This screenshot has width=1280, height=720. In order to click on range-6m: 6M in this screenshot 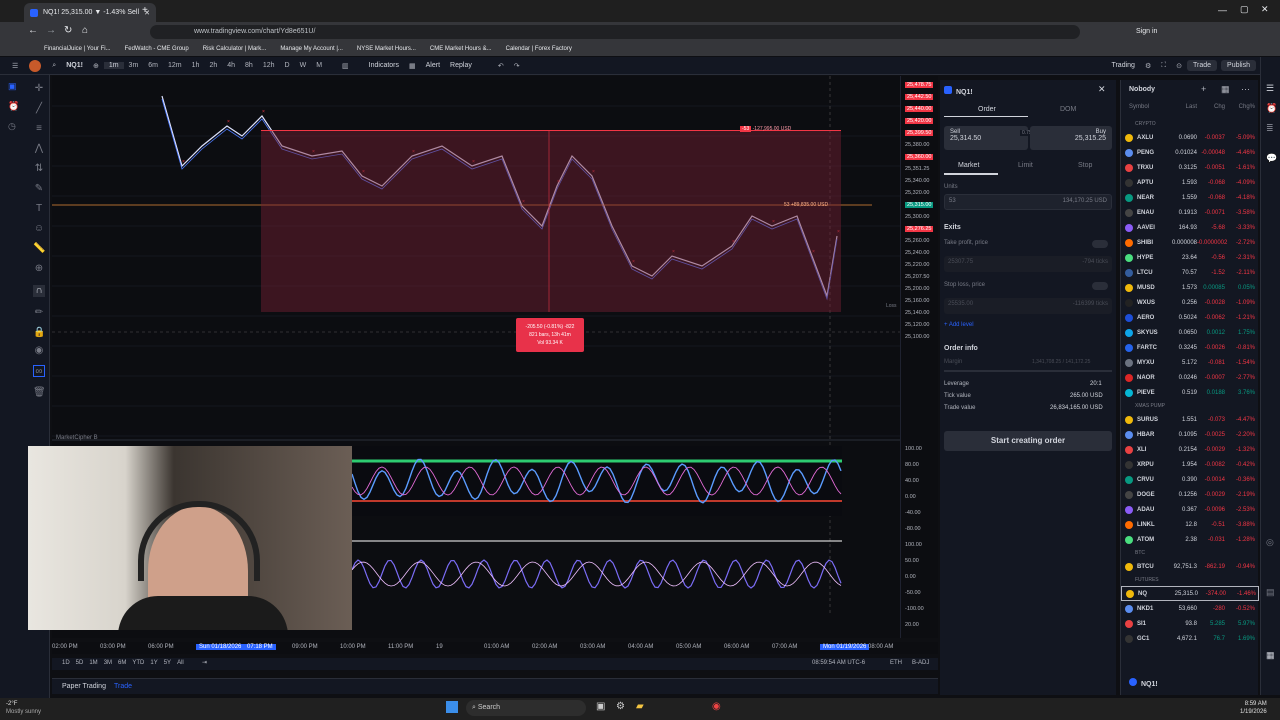, I will do `click(122, 663)`.